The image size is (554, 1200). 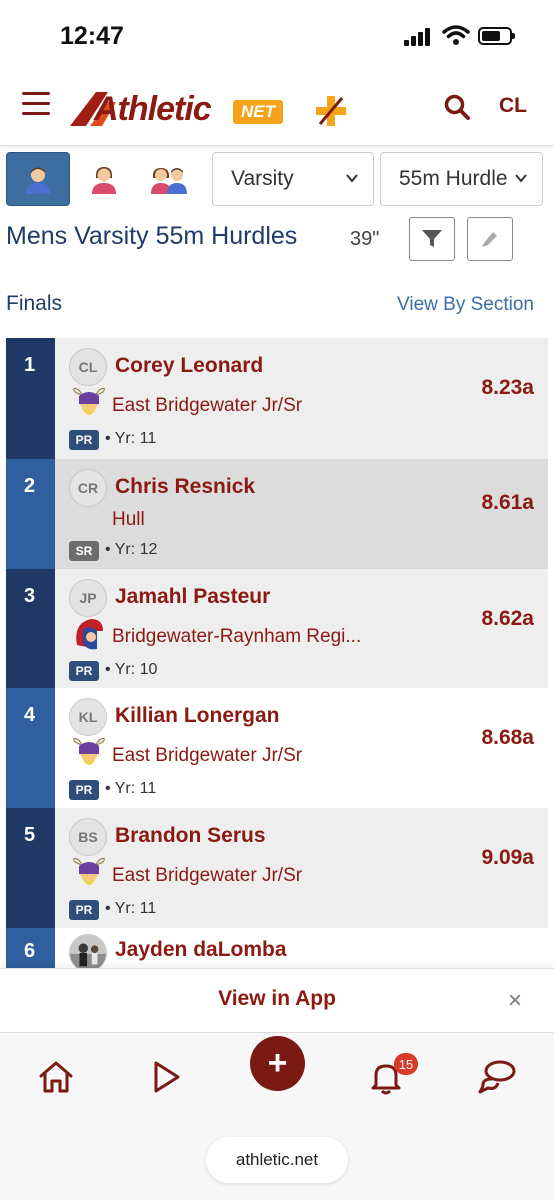 I want to click on filter-funnel-icon, so click(x=432, y=238).